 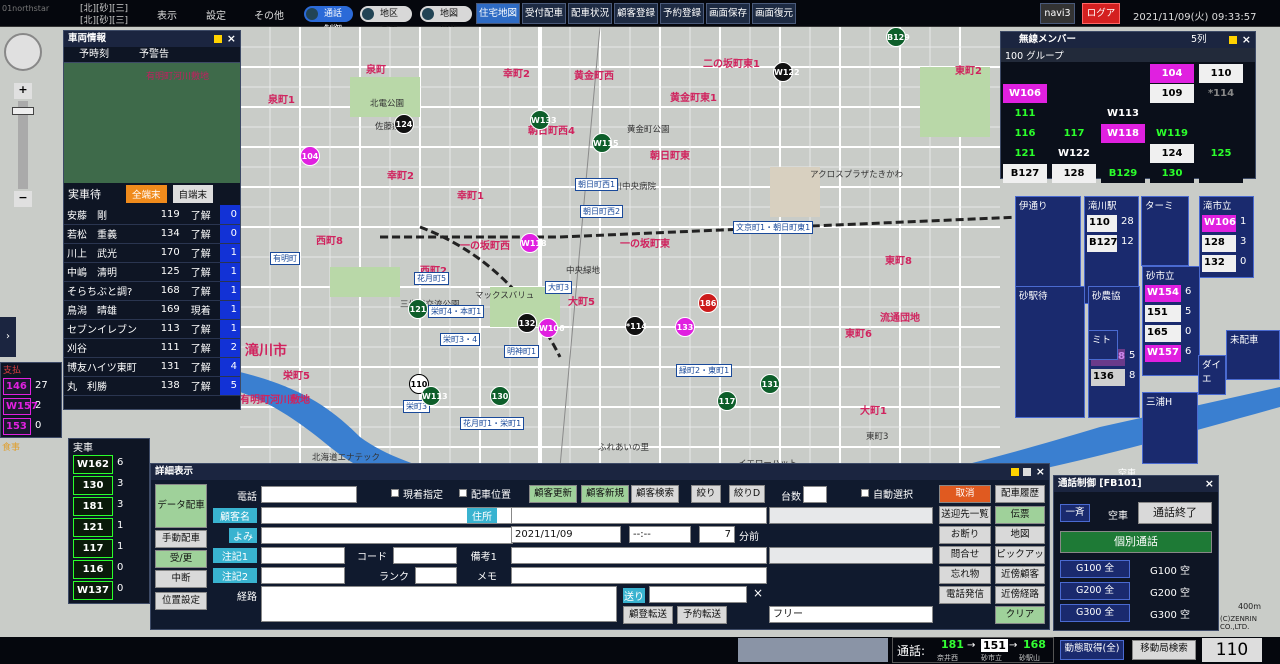 I want to click on zone-car: W106, so click(x=1219, y=223).